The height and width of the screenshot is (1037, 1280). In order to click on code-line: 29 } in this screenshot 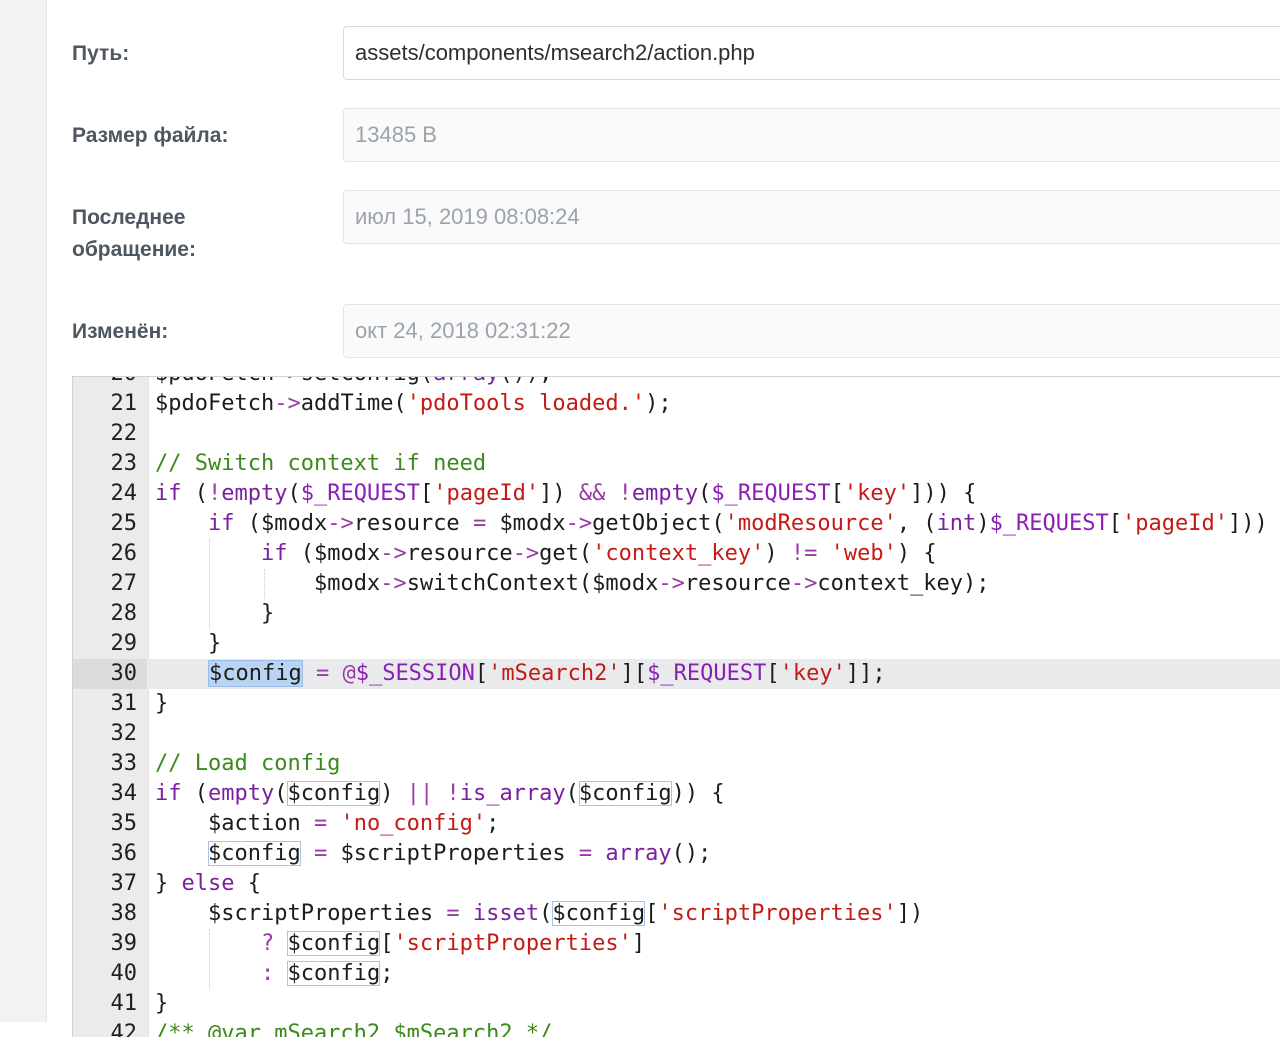, I will do `click(676, 644)`.